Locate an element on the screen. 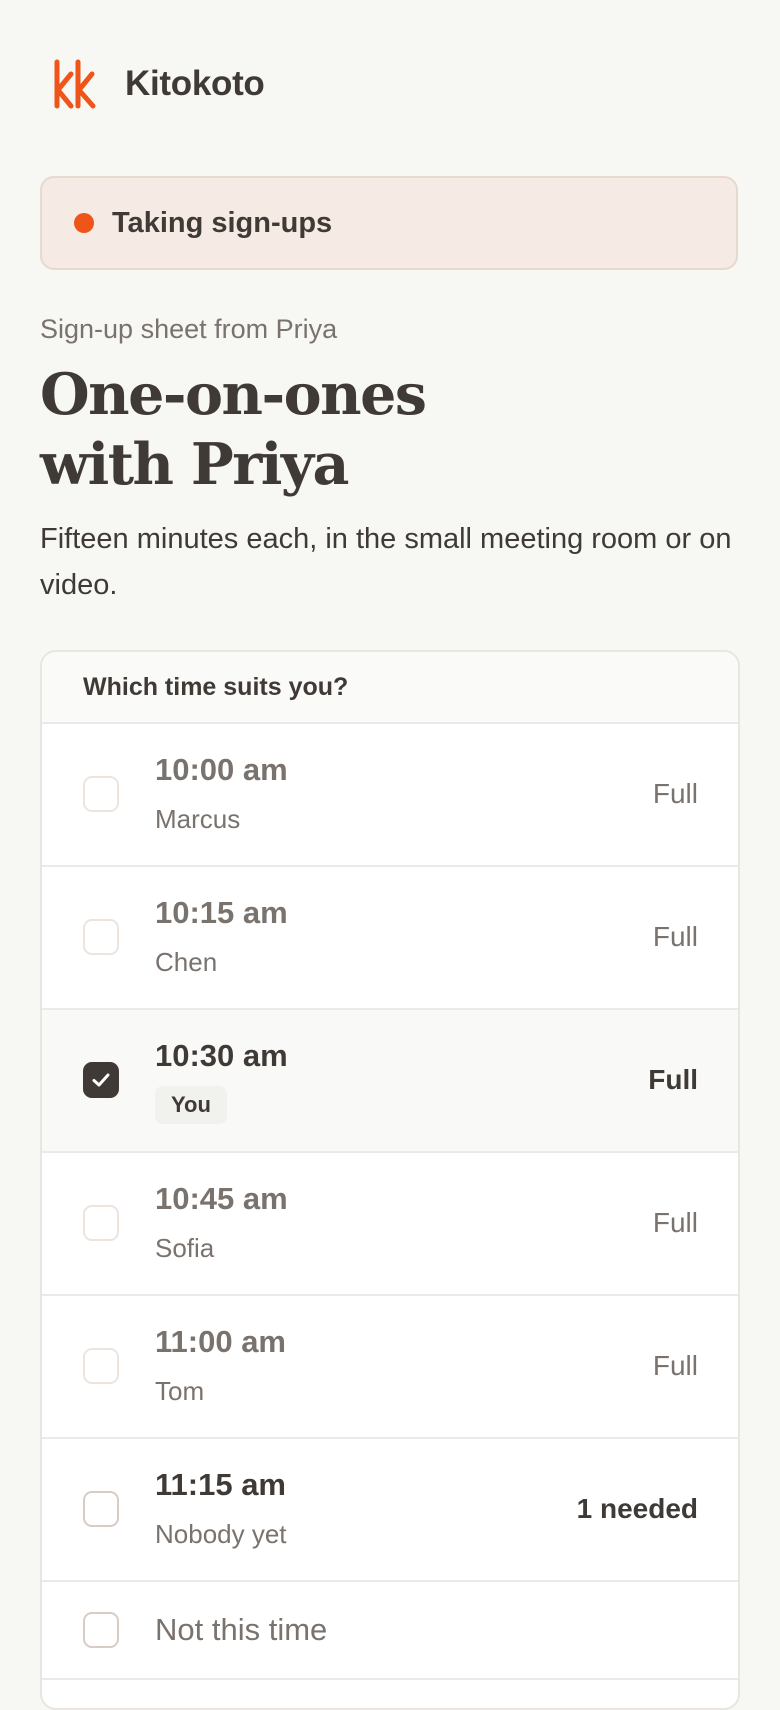 This screenshot has height=1710, width=780. kk-logo-icon is located at coordinates (75, 84).